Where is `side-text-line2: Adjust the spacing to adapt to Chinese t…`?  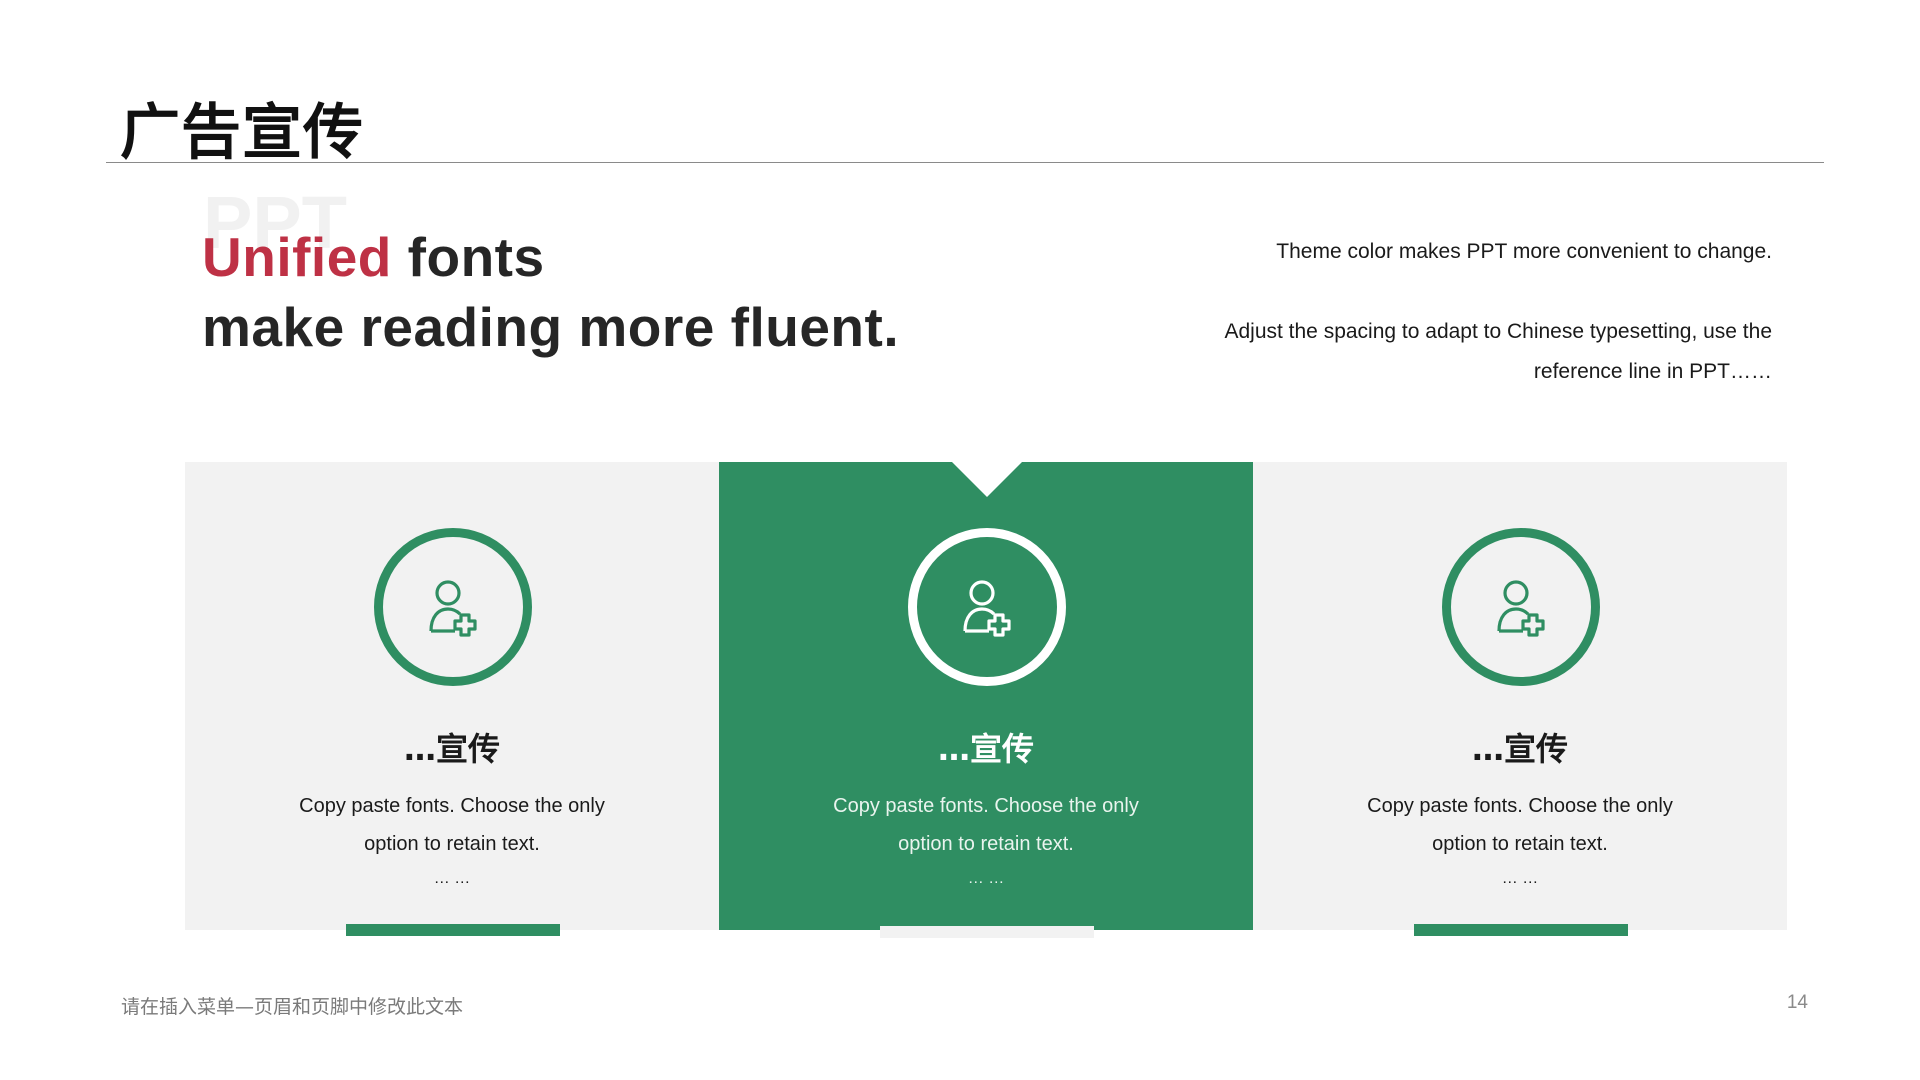 side-text-line2: Adjust the spacing to adapt to Chinese t… is located at coordinates (1498, 331).